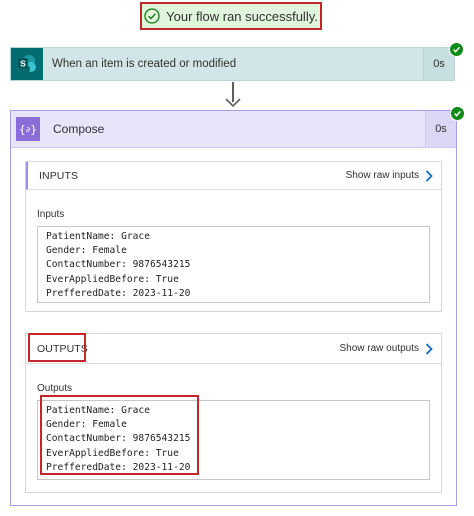 The height and width of the screenshot is (516, 474). Describe the element at coordinates (119, 435) in the screenshot. I see `outputs-values-highlight` at that location.